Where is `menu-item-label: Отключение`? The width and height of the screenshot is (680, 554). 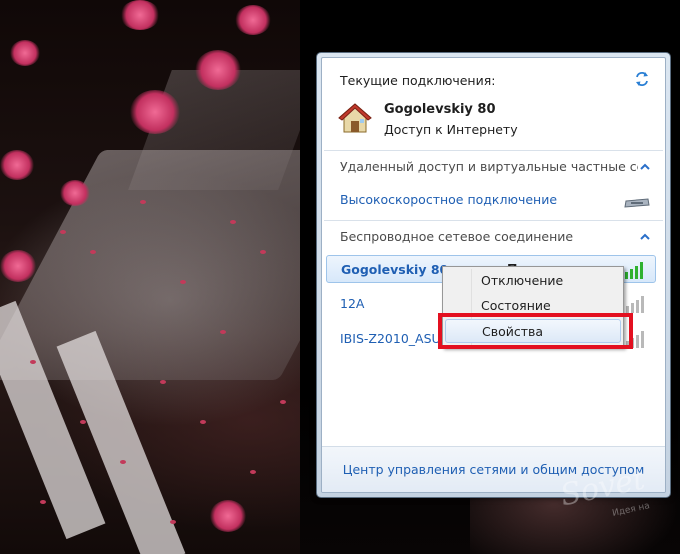
menu-item-label: Отключение is located at coordinates (522, 280).